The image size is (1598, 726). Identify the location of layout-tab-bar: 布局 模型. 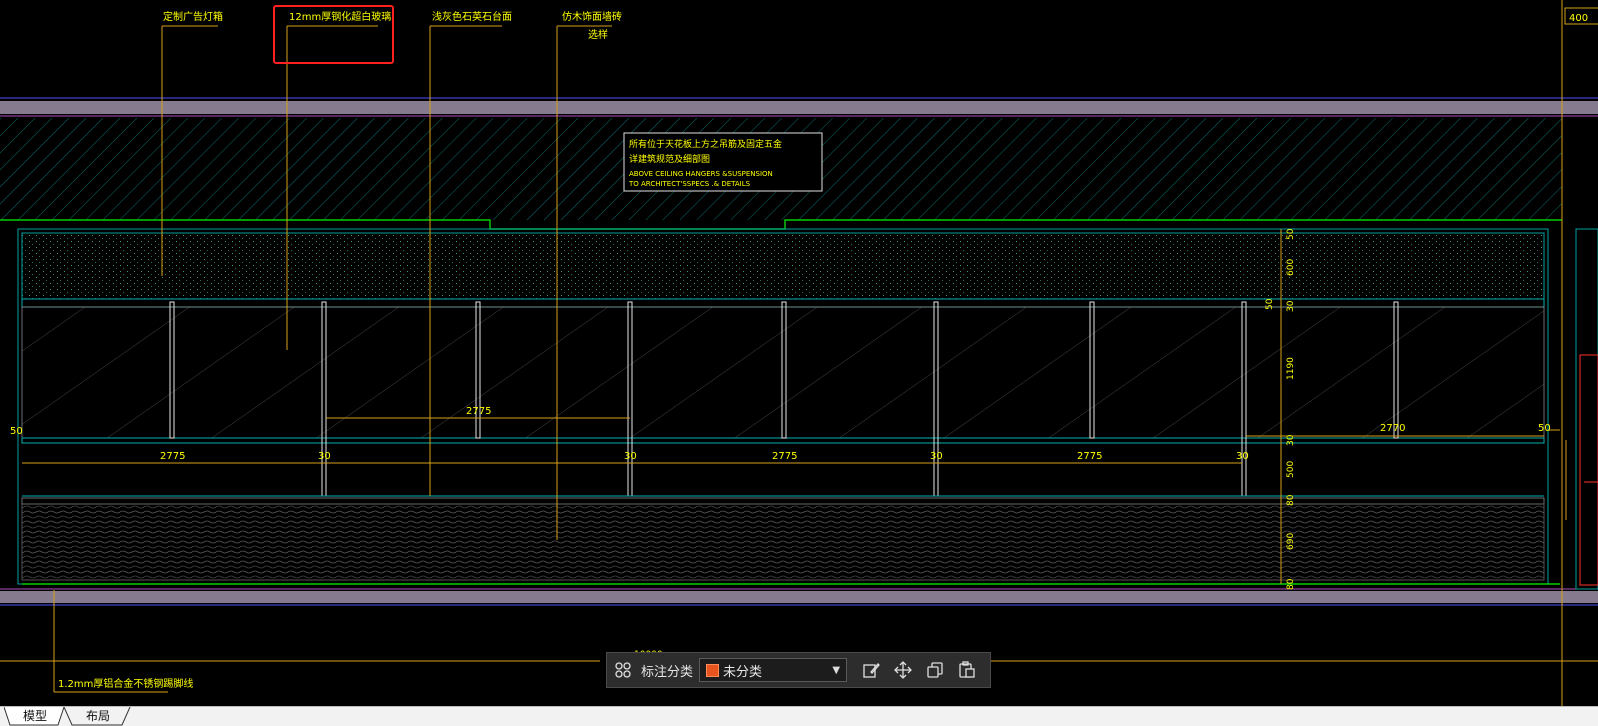
(799, 716).